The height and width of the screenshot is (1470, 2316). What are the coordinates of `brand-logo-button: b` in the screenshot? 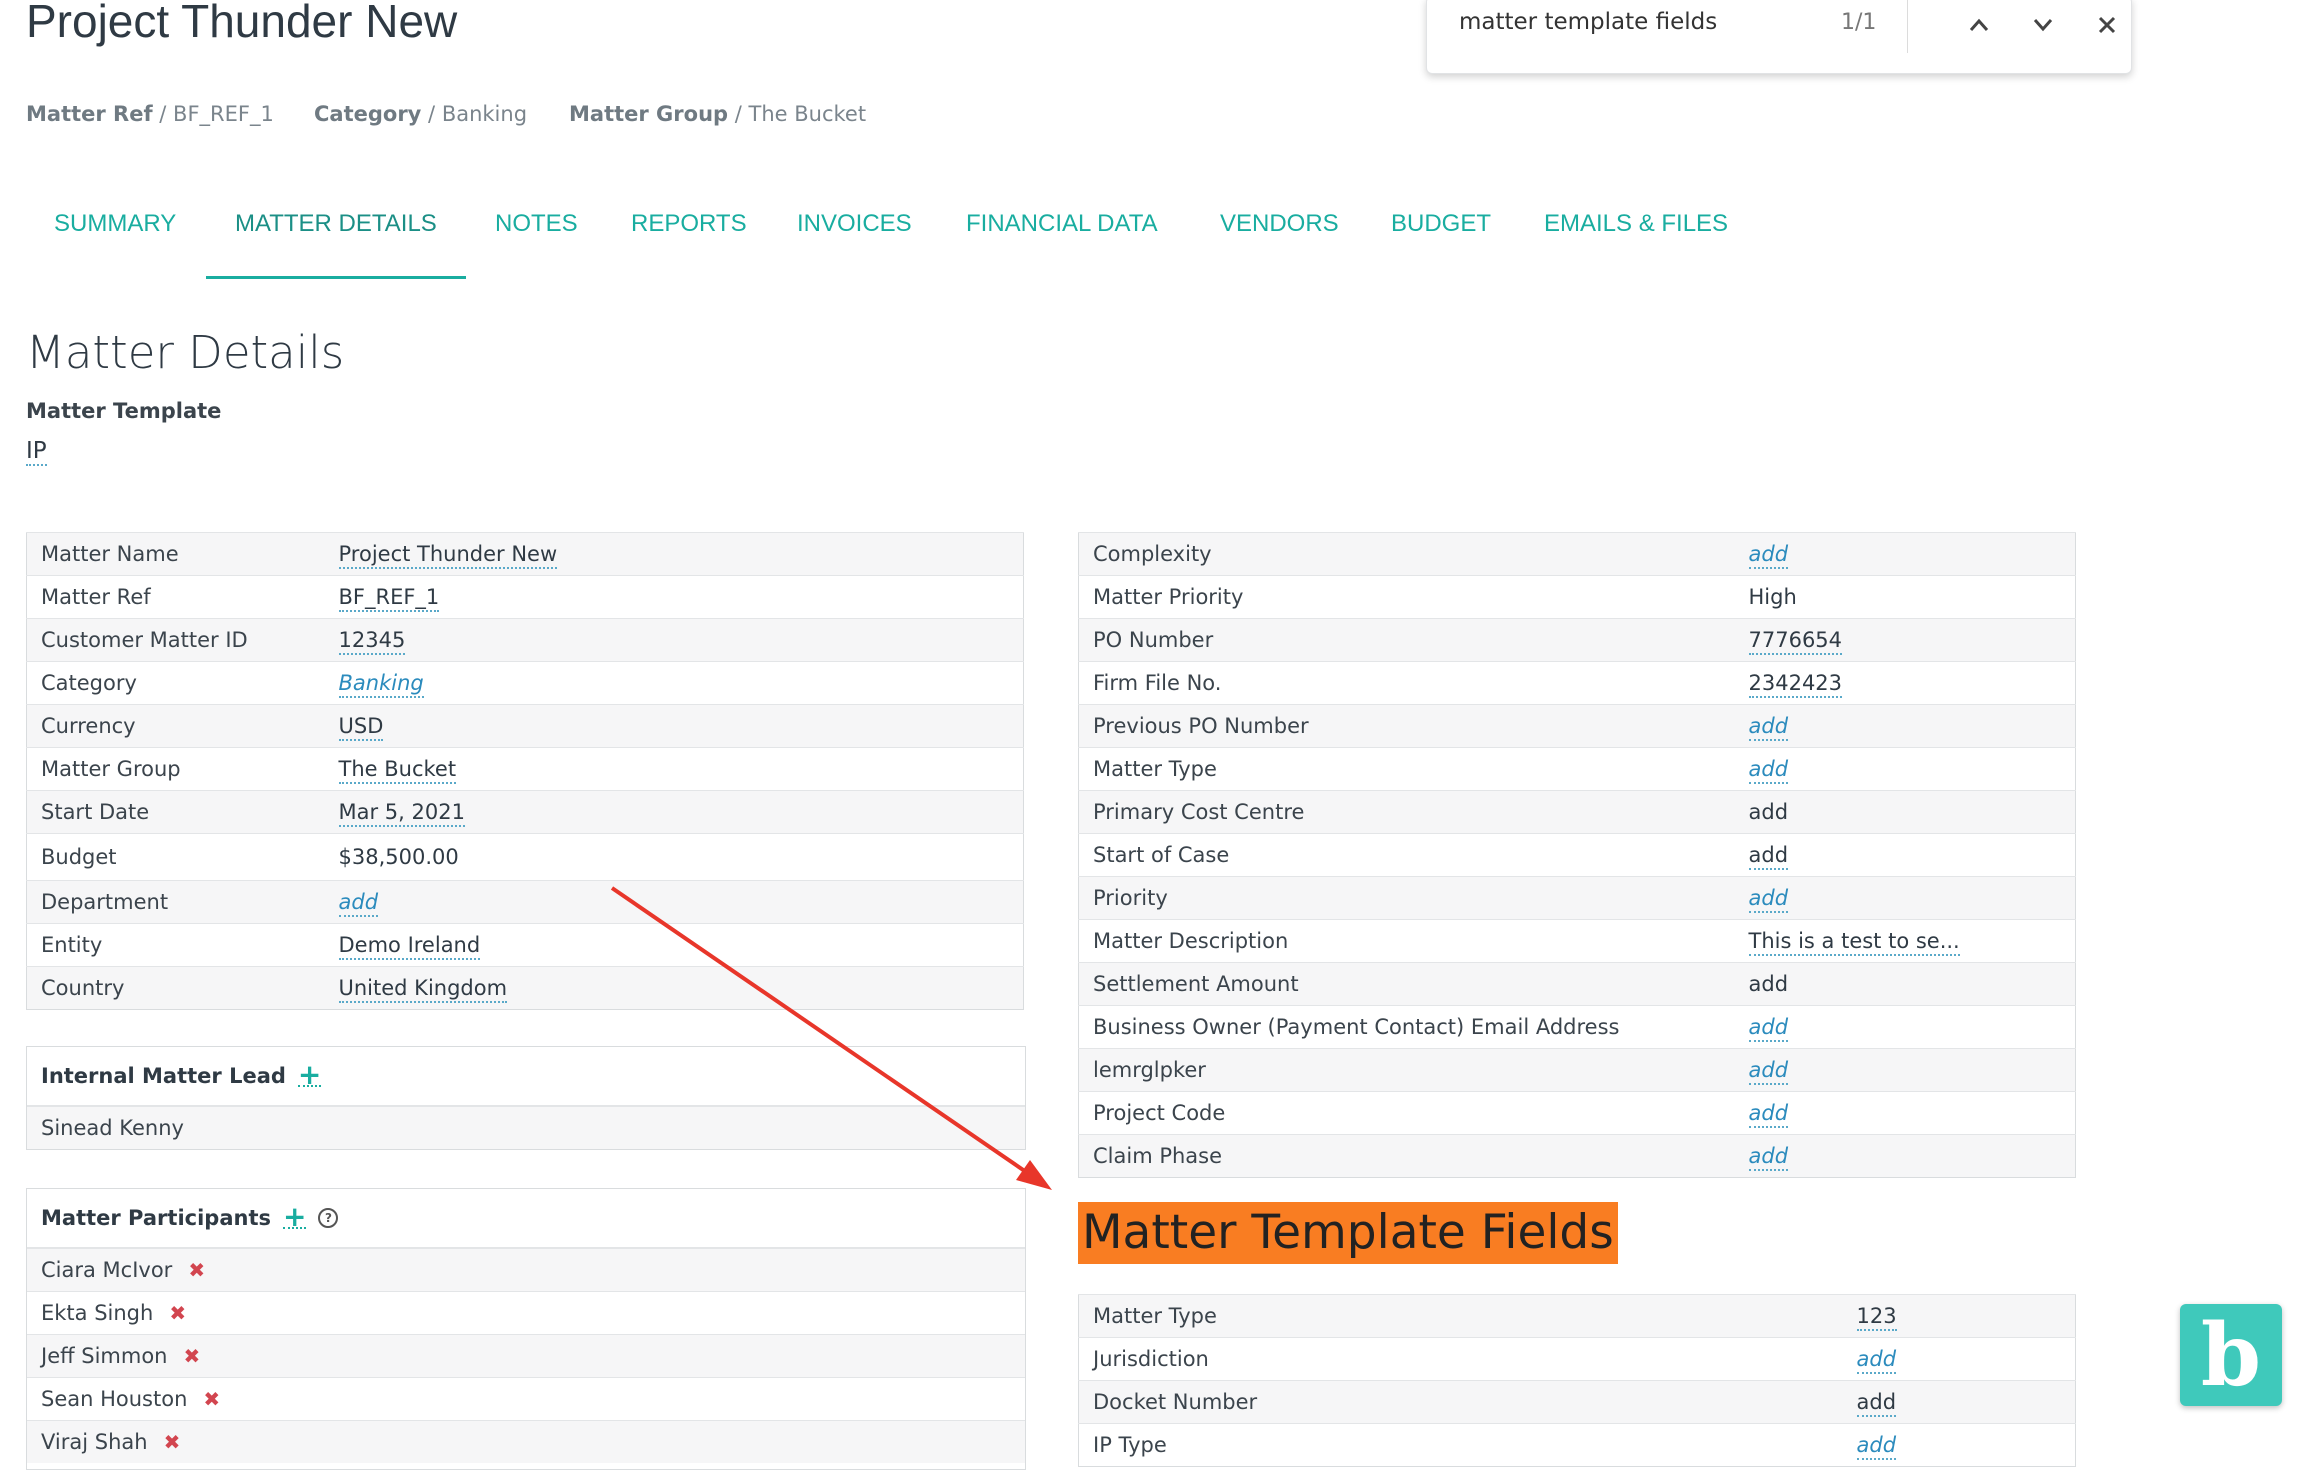 It's located at (2231, 1355).